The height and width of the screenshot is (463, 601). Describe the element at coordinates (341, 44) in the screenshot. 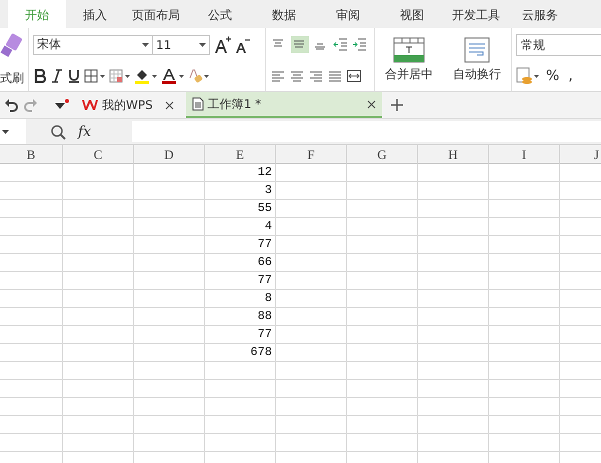

I see `outdent-icon` at that location.